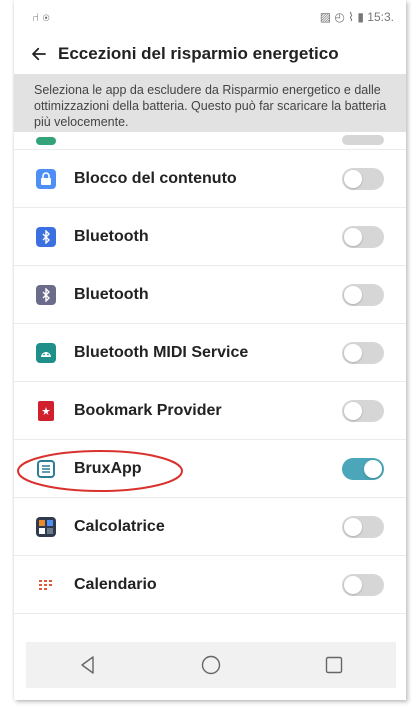 The width and height of the screenshot is (412, 707). I want to click on list-item: Blocco del contenuto, so click(210, 179).